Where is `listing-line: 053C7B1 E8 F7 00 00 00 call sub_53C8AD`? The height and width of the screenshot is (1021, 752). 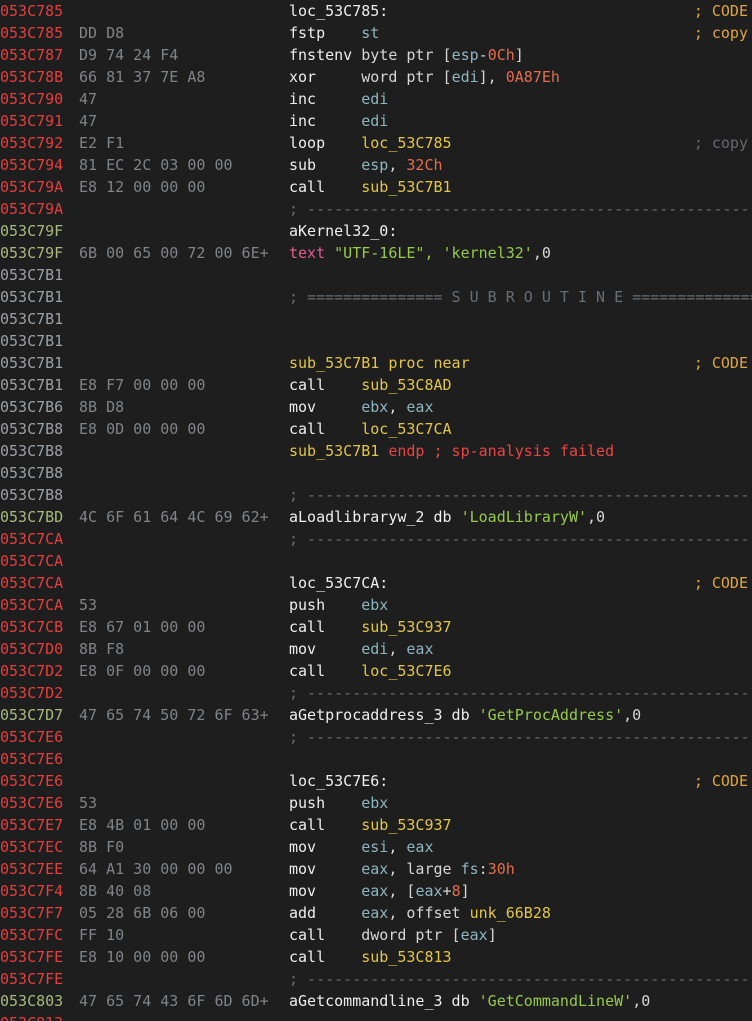
listing-line: 053C7B1 E8 F7 00 00 00 call sub_53C8AD is located at coordinates (376, 385).